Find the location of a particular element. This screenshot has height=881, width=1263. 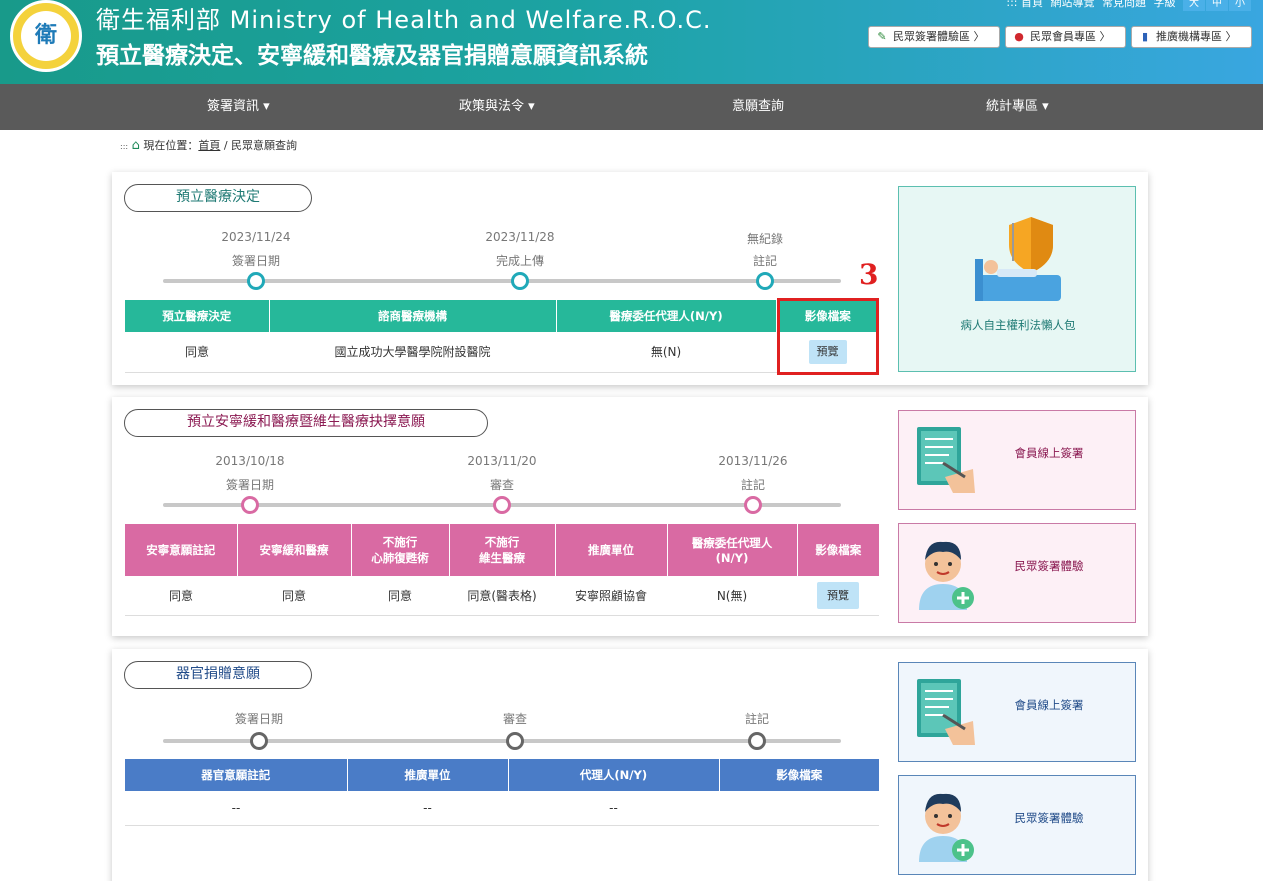

column-header: 不施行 心肺復甦術 is located at coordinates (400, 550).